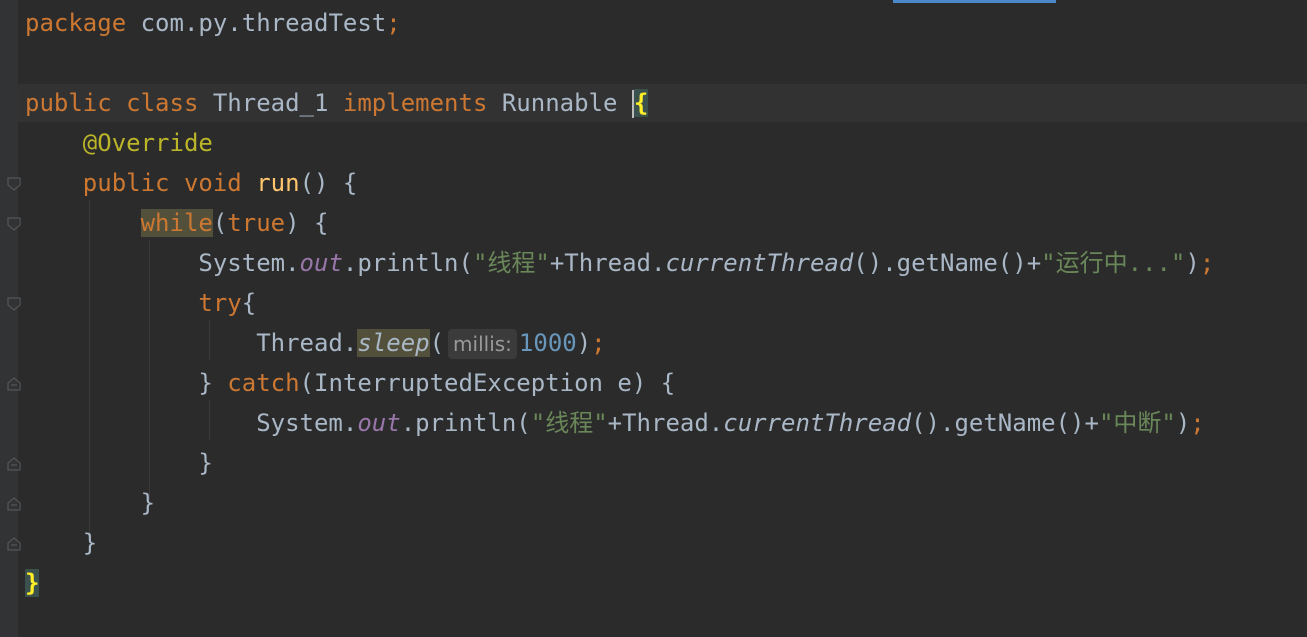 This screenshot has height=637, width=1307. Describe the element at coordinates (641, 103) in the screenshot. I see `matched-open-brace: {` at that location.